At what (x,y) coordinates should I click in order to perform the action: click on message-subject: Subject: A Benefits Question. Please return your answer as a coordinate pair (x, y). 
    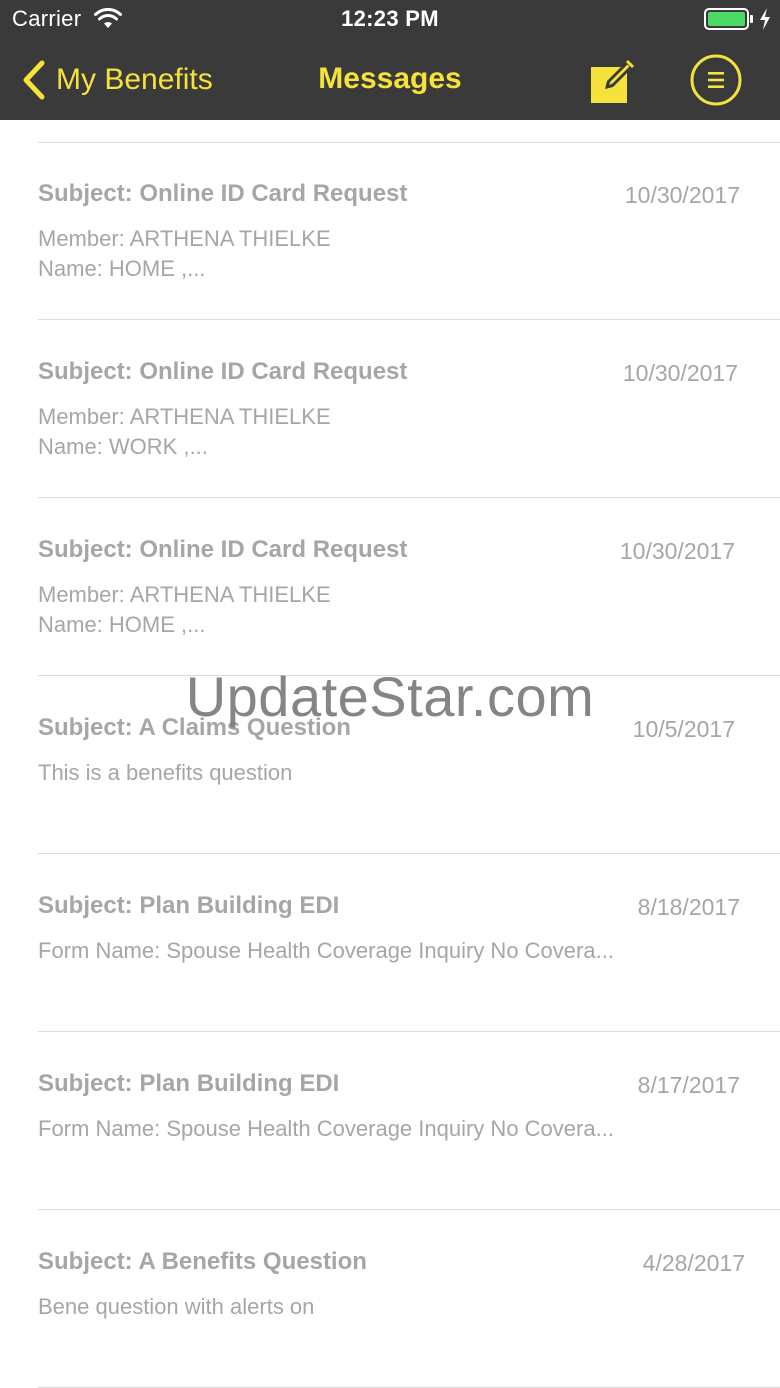
    Looking at the image, I should click on (202, 1261).